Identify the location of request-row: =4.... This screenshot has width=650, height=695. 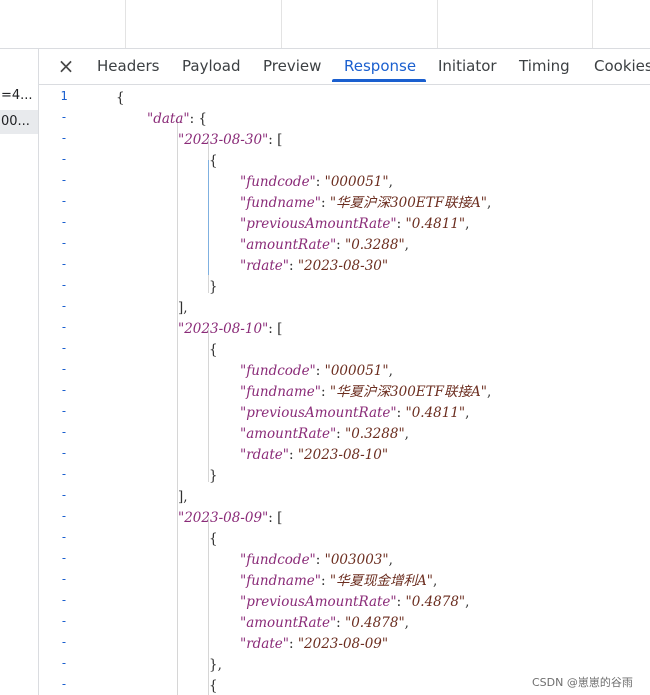
(19, 96).